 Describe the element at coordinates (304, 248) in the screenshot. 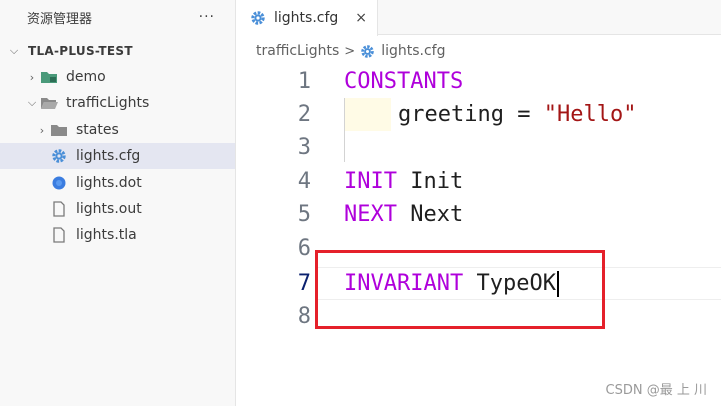

I see `line-number: 6` at that location.